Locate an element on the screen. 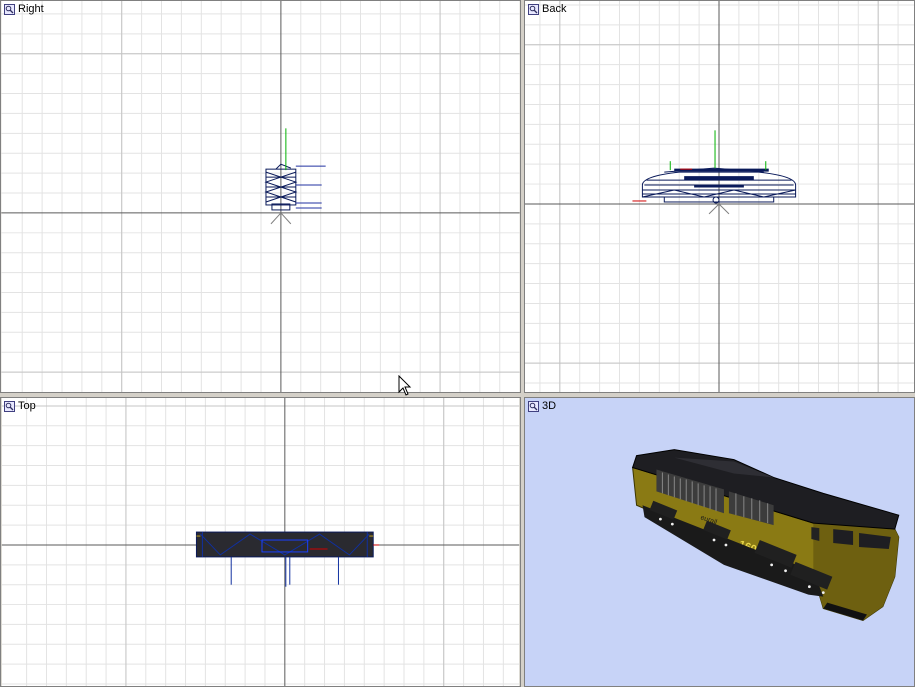 The width and height of the screenshot is (915, 687). mouse-pointer-icon is located at coordinates (405, 385).